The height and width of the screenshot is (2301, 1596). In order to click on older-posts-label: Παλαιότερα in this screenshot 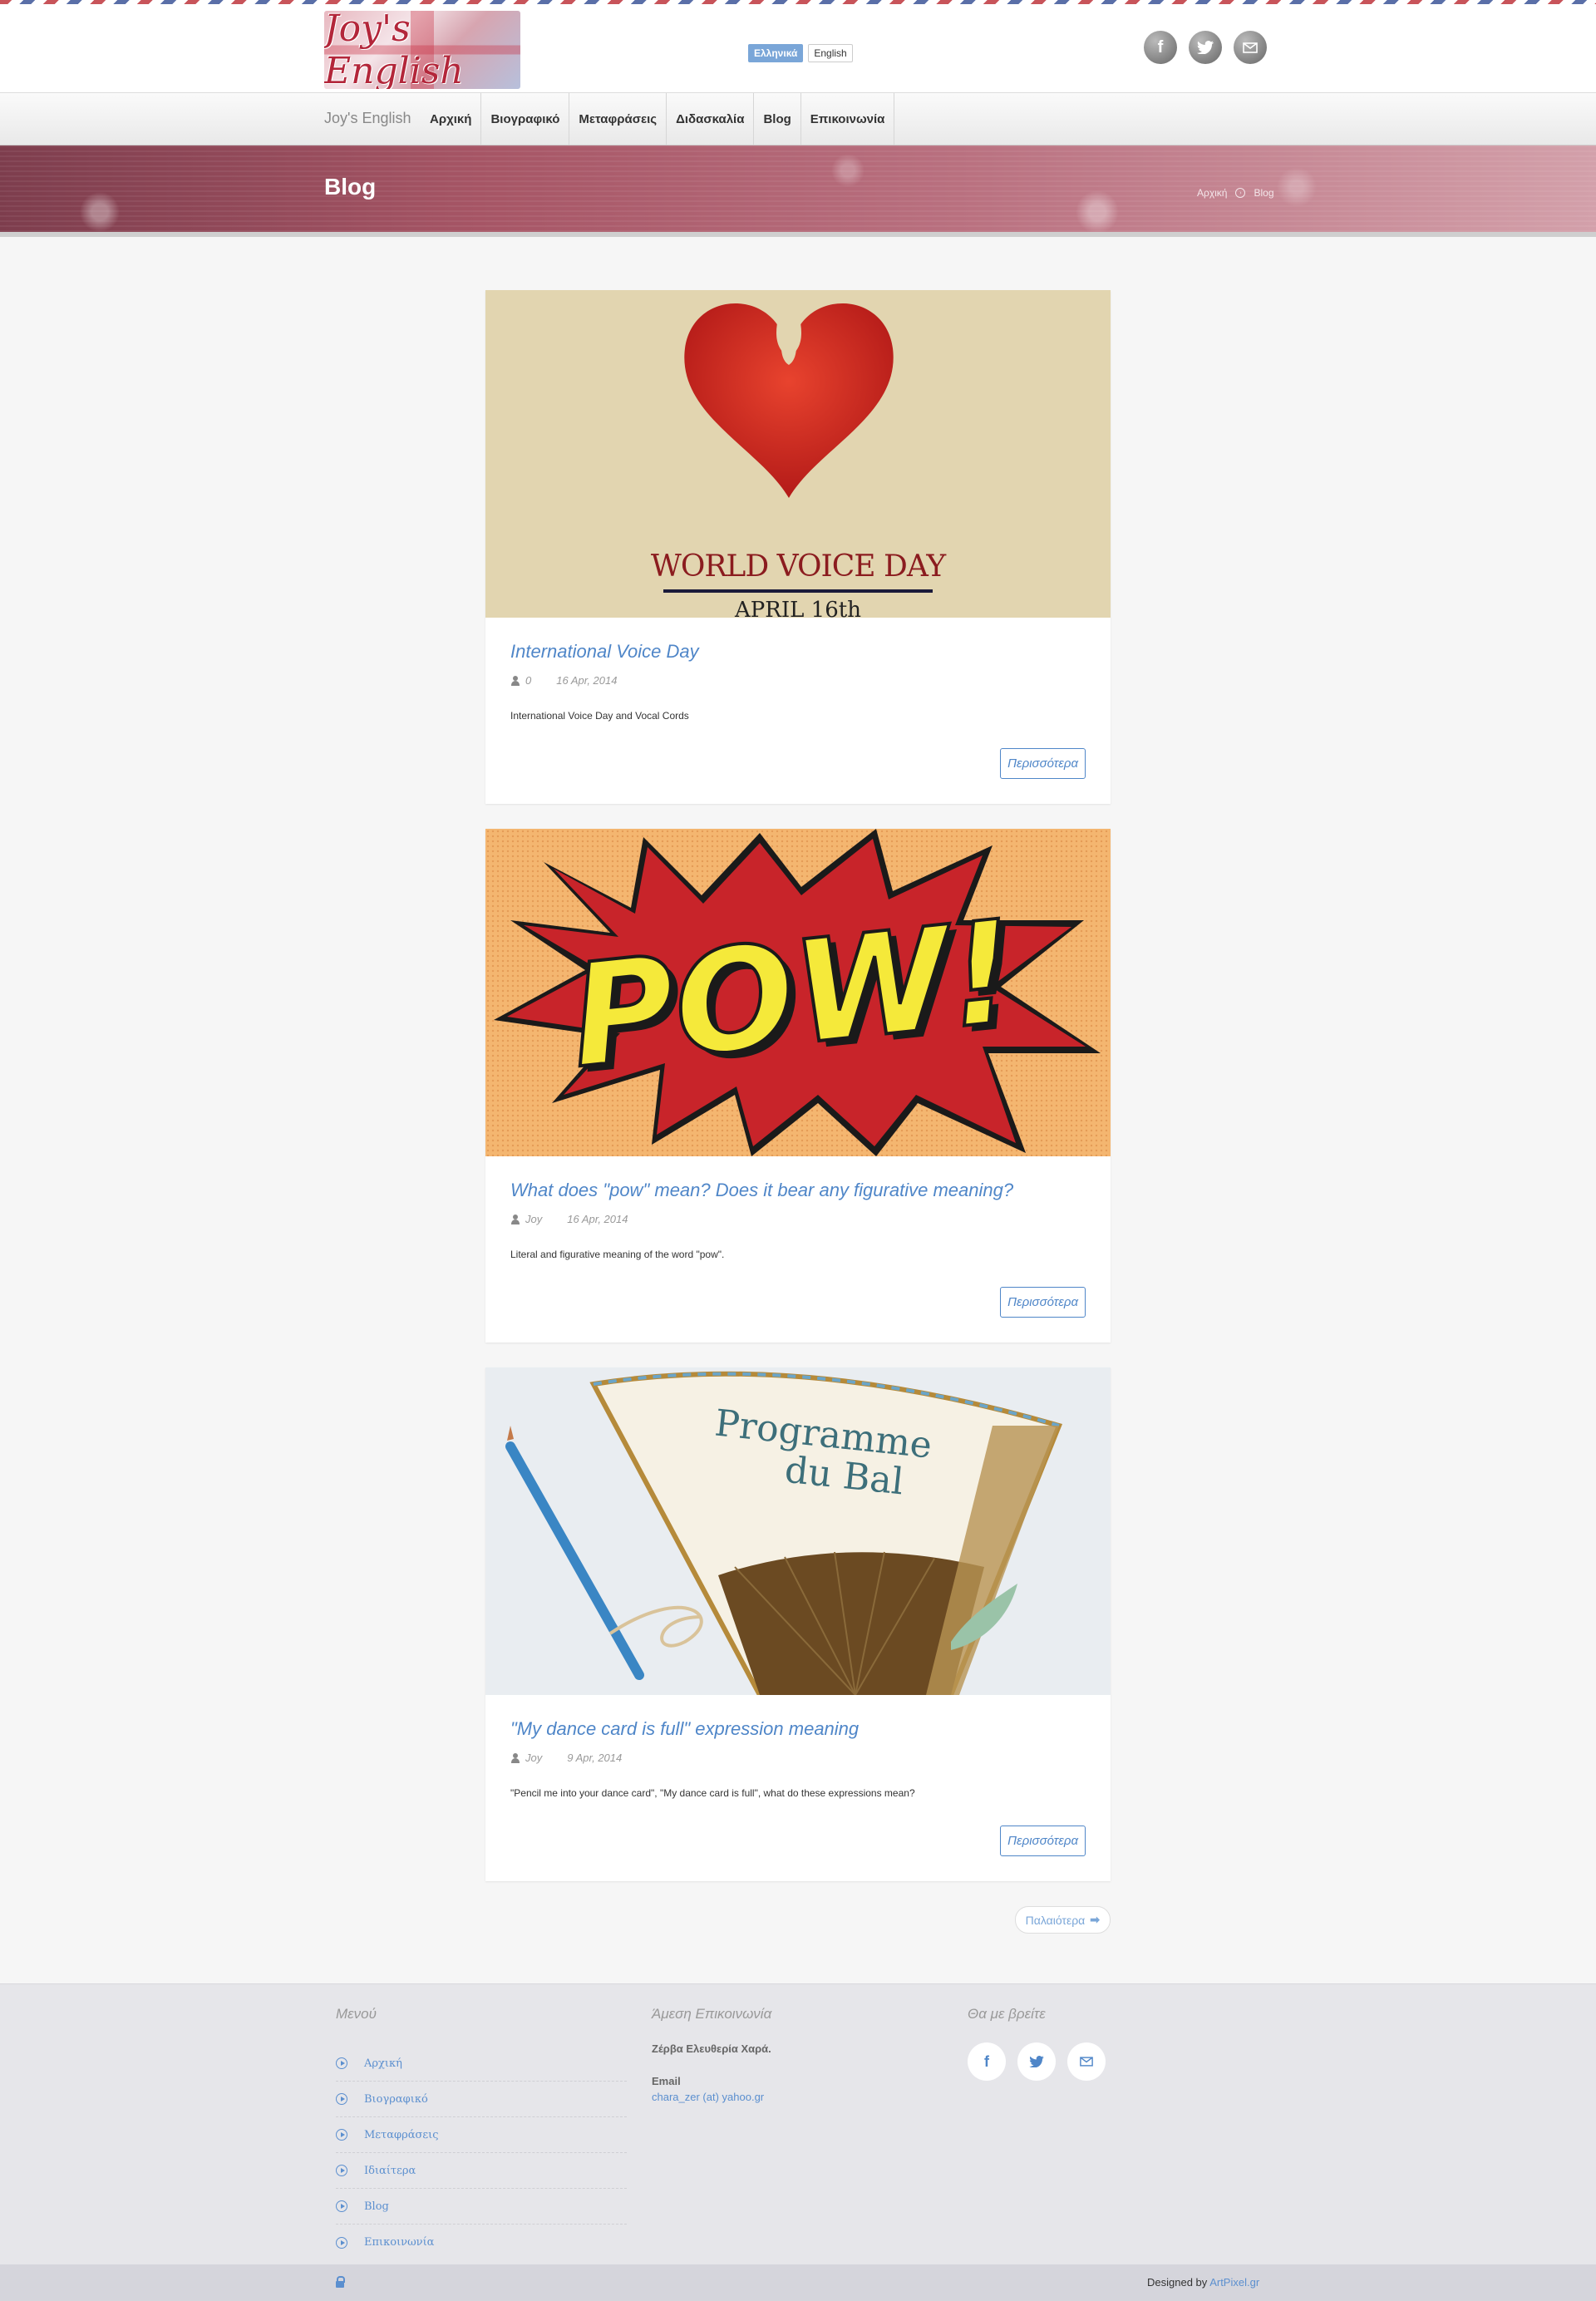, I will do `click(1055, 1920)`.